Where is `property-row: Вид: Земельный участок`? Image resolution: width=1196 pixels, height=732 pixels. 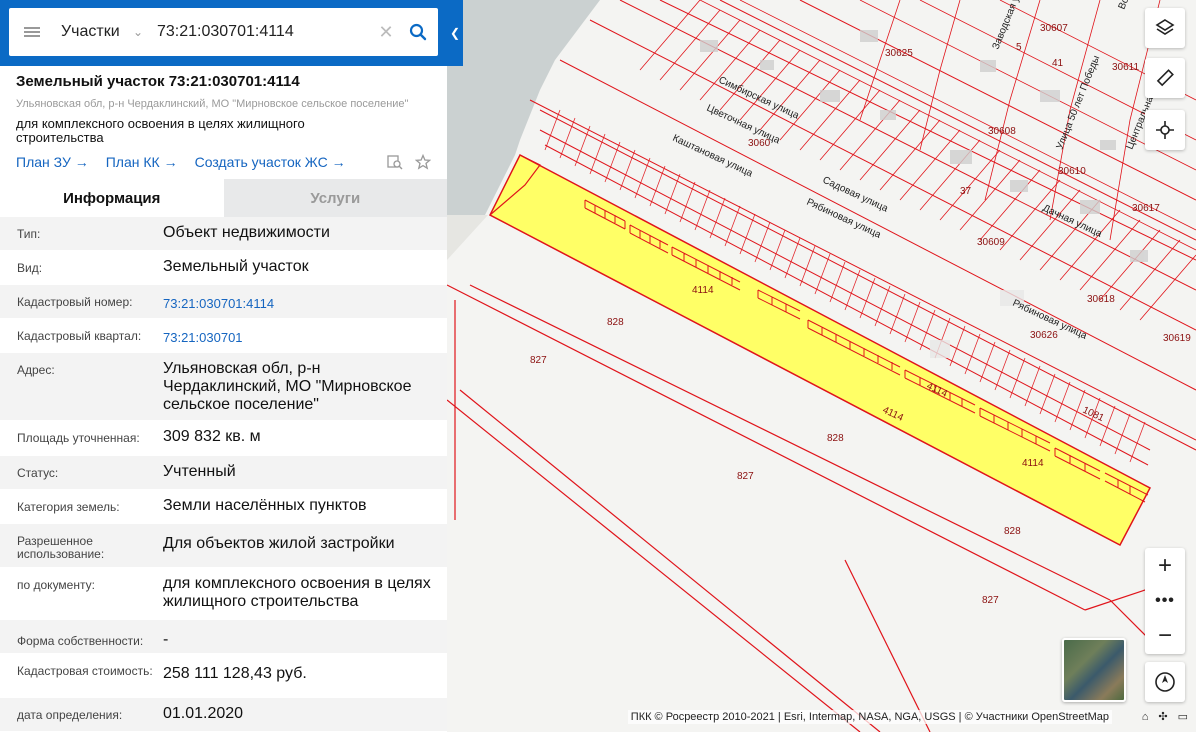 property-row: Вид: Земельный участок is located at coordinates (223, 268).